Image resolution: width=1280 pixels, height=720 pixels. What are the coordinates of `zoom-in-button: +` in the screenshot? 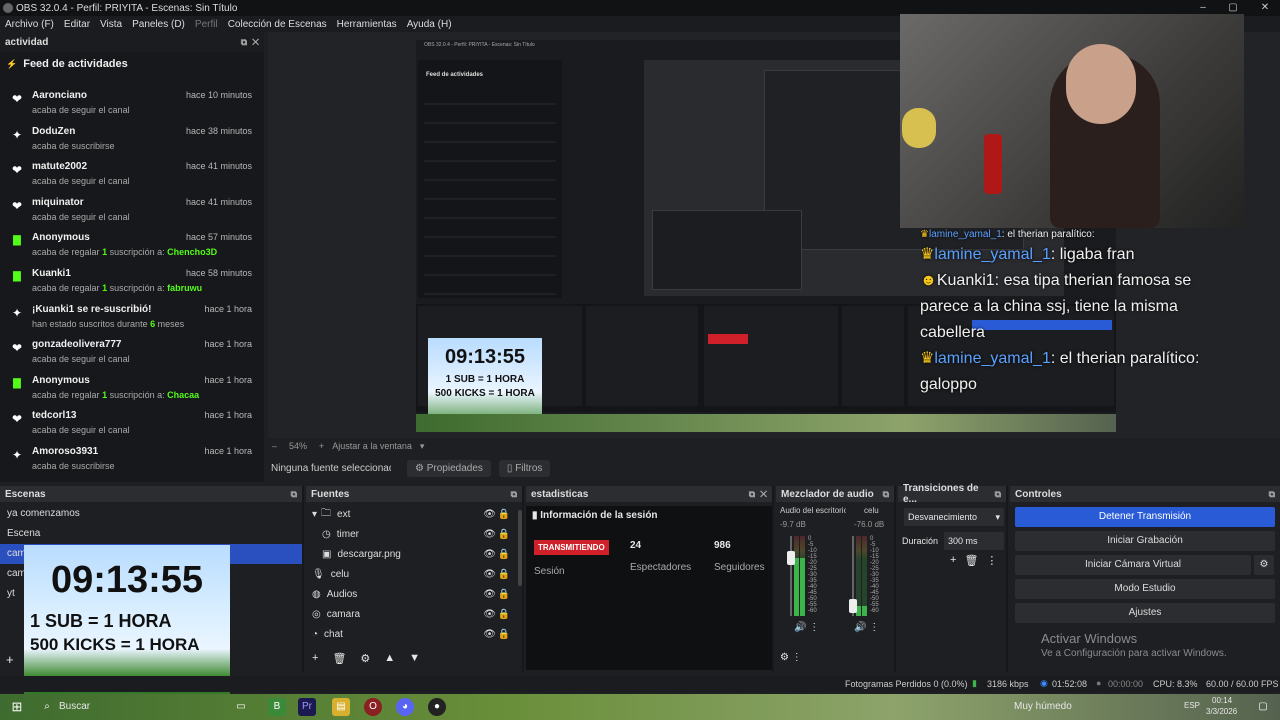 It's located at (321, 446).